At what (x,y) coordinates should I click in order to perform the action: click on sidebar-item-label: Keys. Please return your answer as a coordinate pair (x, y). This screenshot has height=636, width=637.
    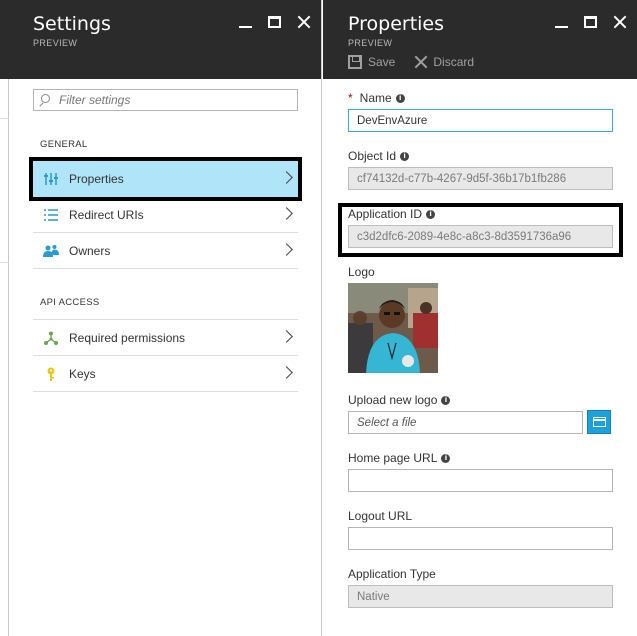
    Looking at the image, I should click on (82, 374).